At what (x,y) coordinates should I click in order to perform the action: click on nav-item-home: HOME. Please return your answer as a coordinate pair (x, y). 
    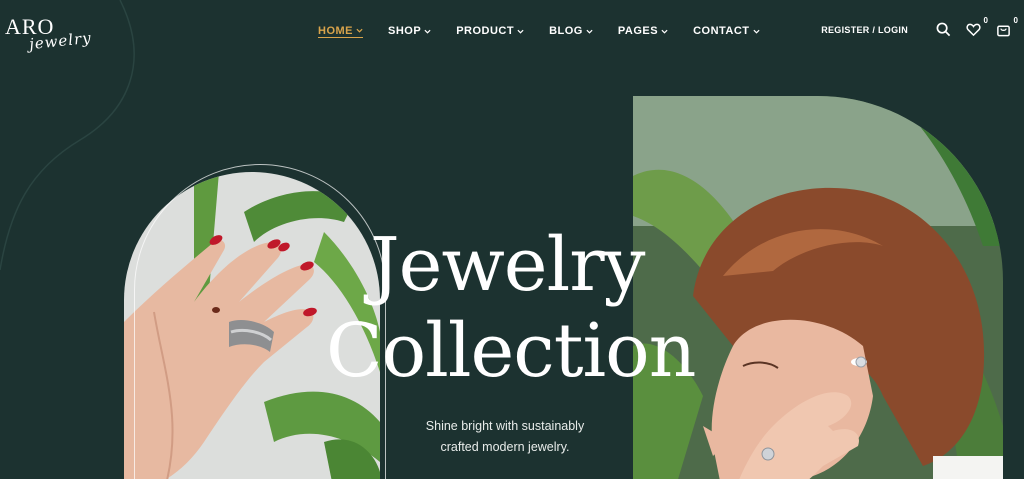
    Looking at the image, I should click on (340, 31).